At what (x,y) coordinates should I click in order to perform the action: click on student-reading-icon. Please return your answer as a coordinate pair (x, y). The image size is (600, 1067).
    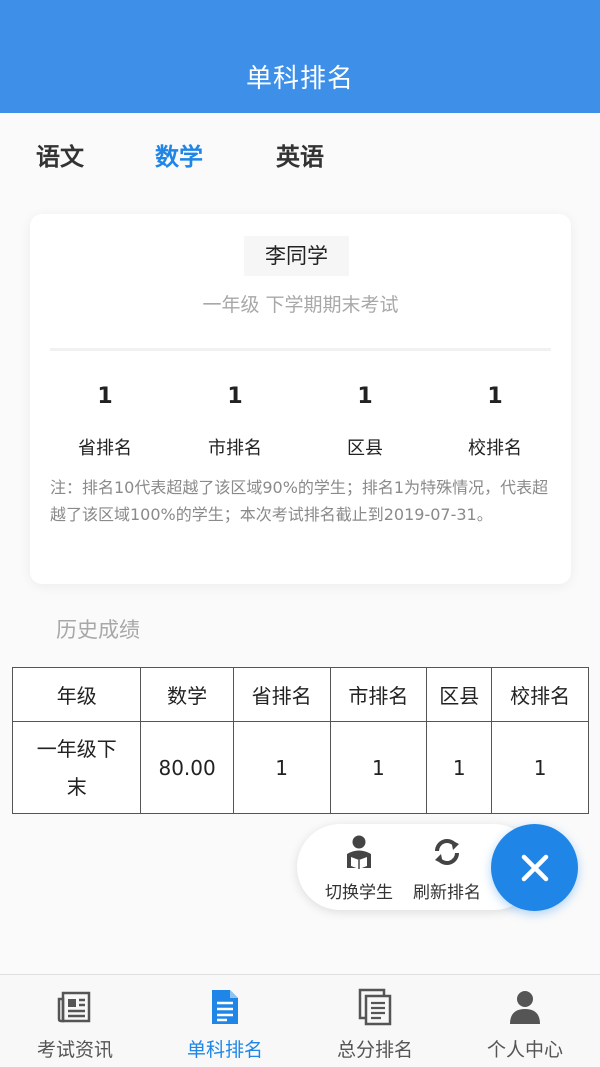
    Looking at the image, I should click on (359, 852).